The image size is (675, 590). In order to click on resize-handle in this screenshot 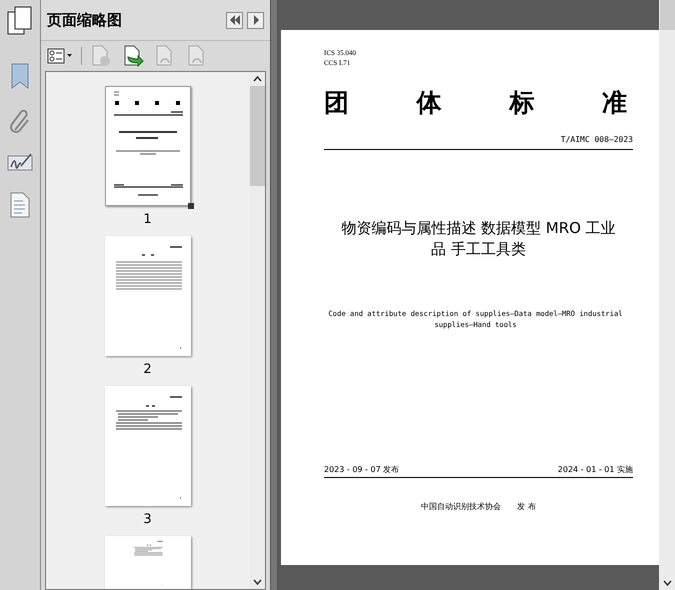, I will do `click(191, 206)`.